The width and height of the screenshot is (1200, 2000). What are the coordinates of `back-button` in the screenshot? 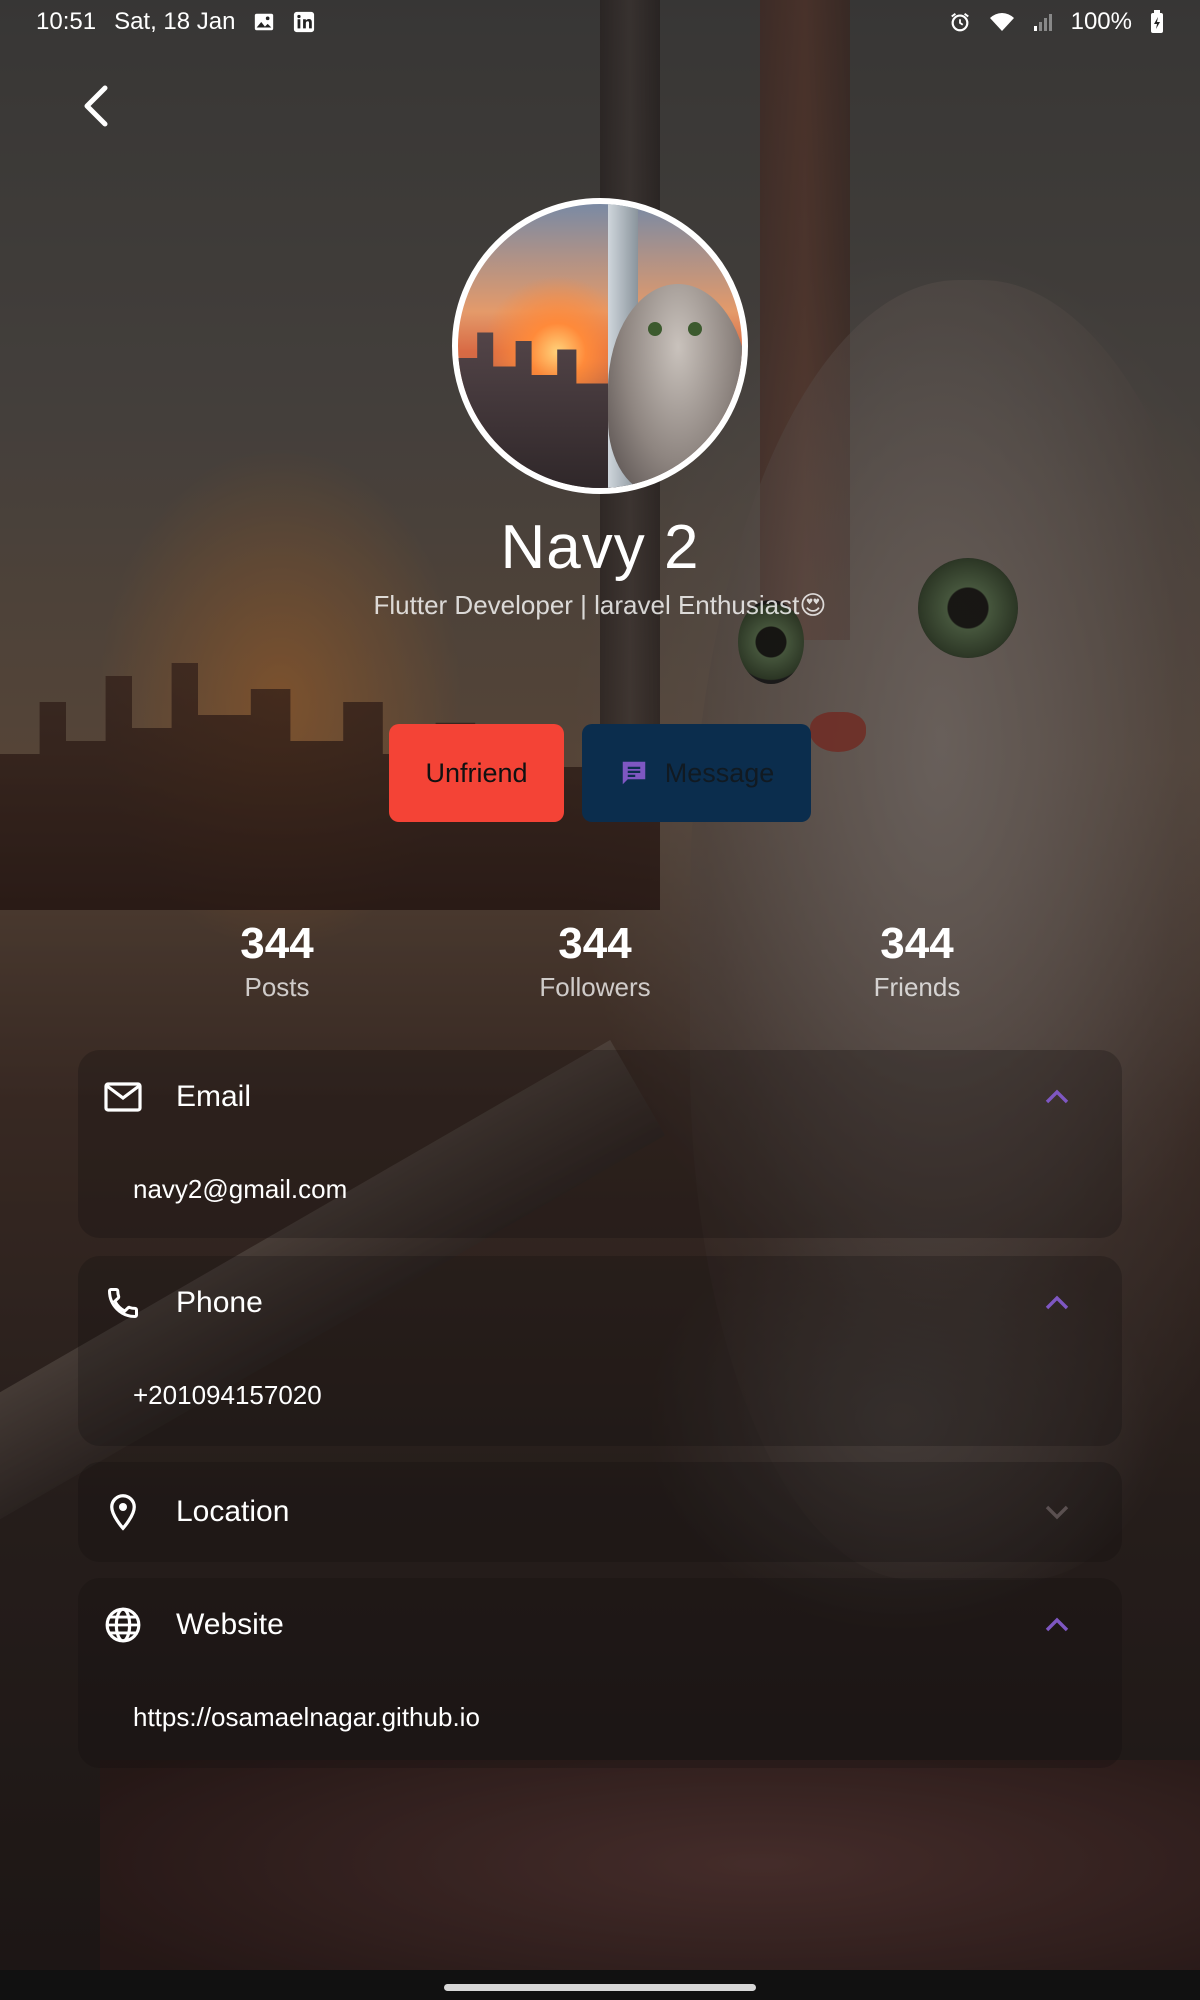 It's located at (96, 106).